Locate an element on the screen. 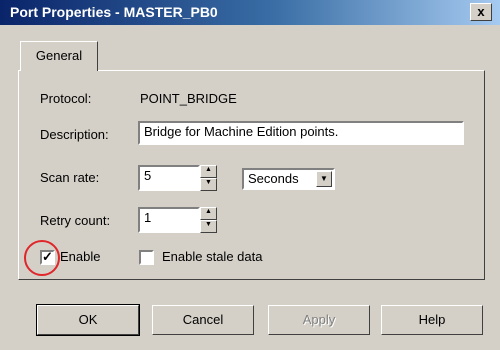  scan-rate-spinner: ▲ ▼ is located at coordinates (208, 178).